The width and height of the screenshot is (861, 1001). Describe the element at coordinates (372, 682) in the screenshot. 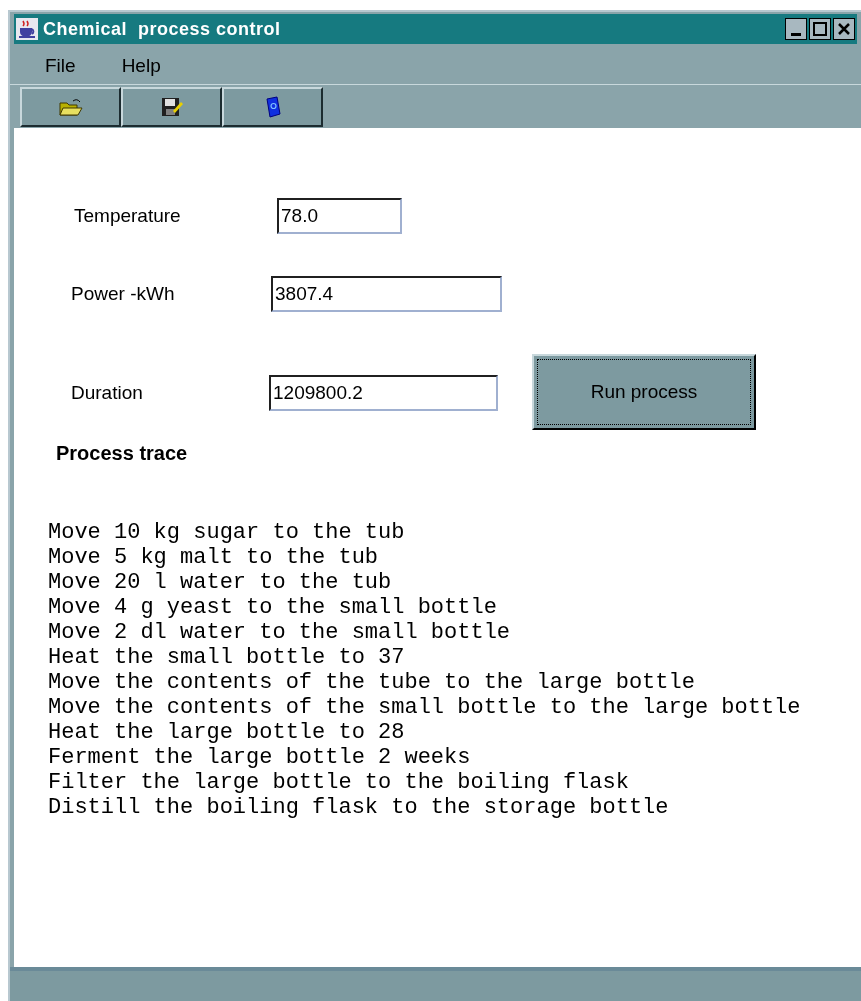

I see `trace-line: Move the contents of the tube to the large bottle` at that location.